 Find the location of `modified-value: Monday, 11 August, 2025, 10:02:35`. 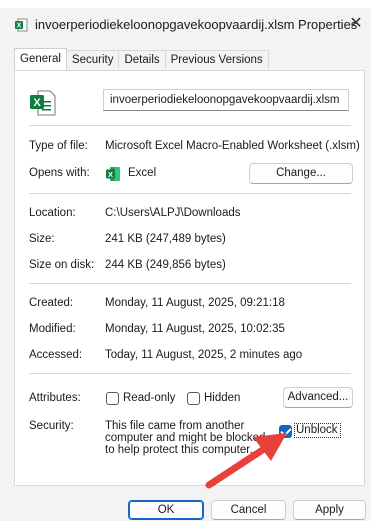

modified-value: Monday, 11 August, 2025, 10:02:35 is located at coordinates (195, 329).